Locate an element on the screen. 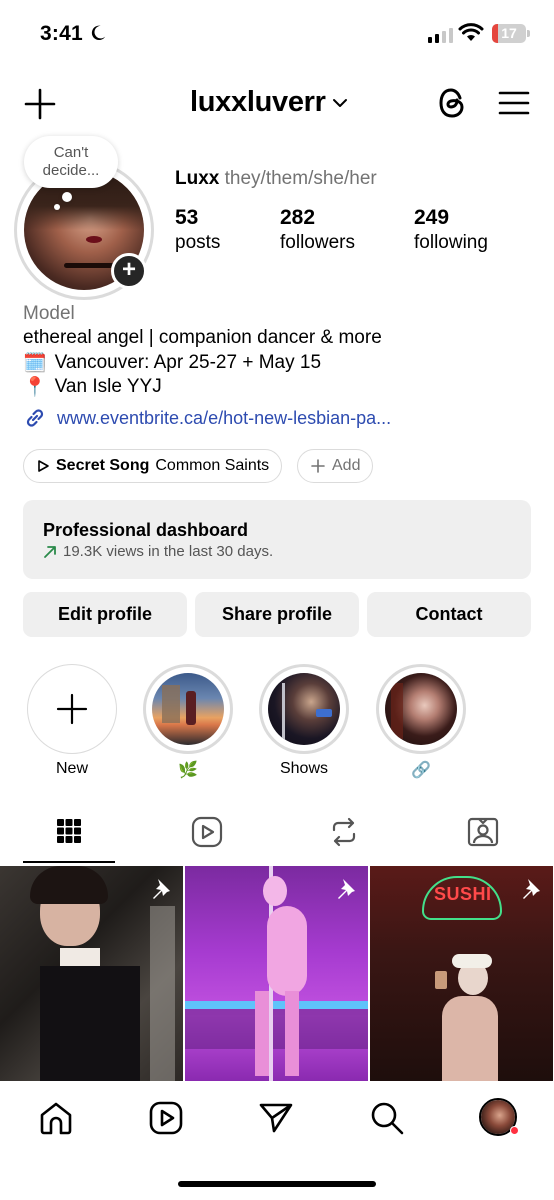 The height and width of the screenshot is (1200, 554). pronouns: they/them/she/her is located at coordinates (300, 178).